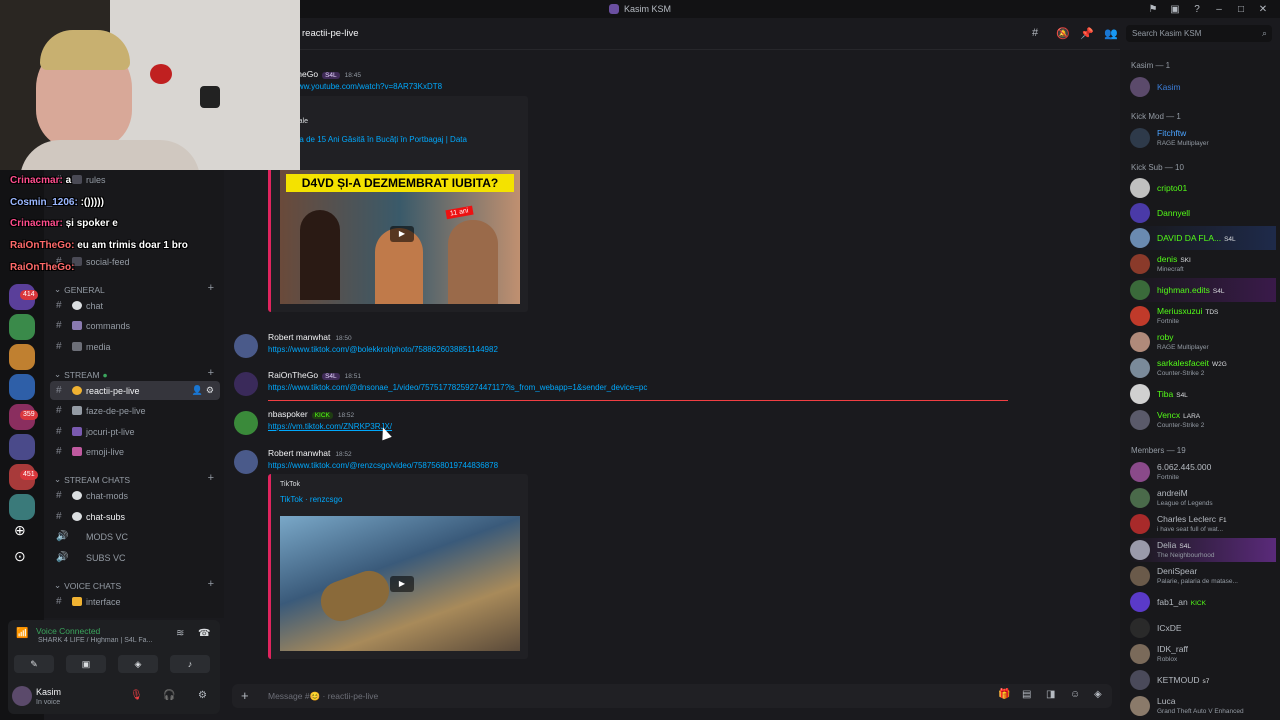  Describe the element at coordinates (86, 664) in the screenshot. I see `screen-share-button: ▣` at that location.